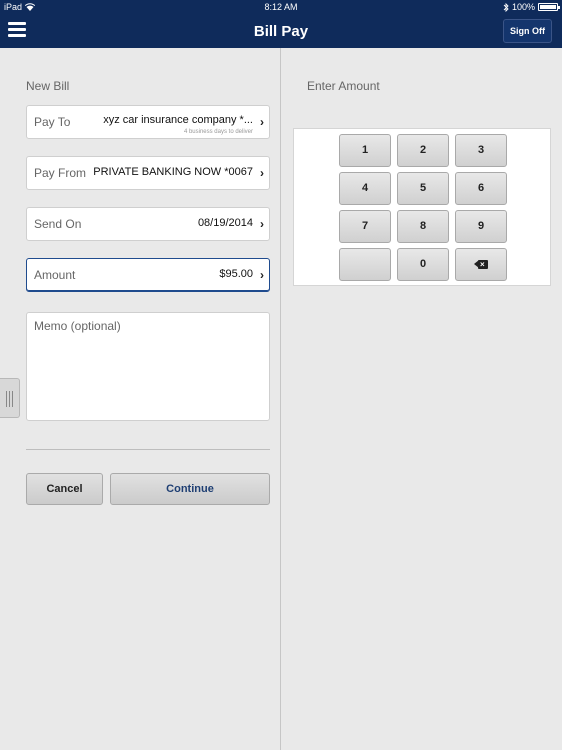 This screenshot has width=562, height=750. I want to click on nav-bar: Bill Pay Sign Off, so click(281, 31).